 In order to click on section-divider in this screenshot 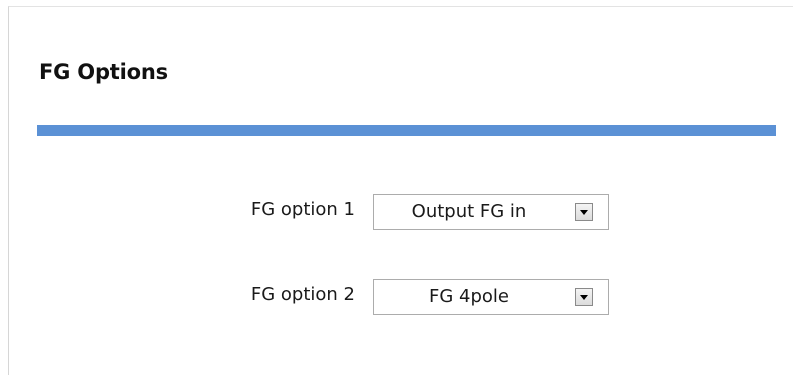, I will do `click(406, 130)`.